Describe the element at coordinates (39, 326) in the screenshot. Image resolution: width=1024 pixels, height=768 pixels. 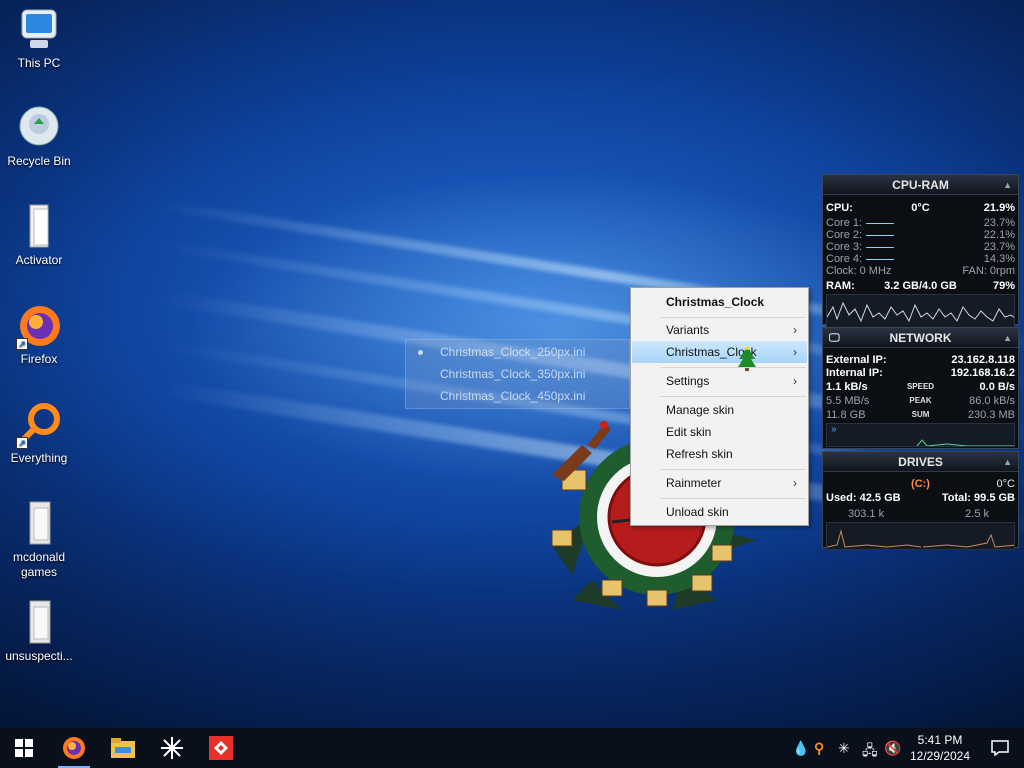
I see `firefox-icon: ↗` at that location.